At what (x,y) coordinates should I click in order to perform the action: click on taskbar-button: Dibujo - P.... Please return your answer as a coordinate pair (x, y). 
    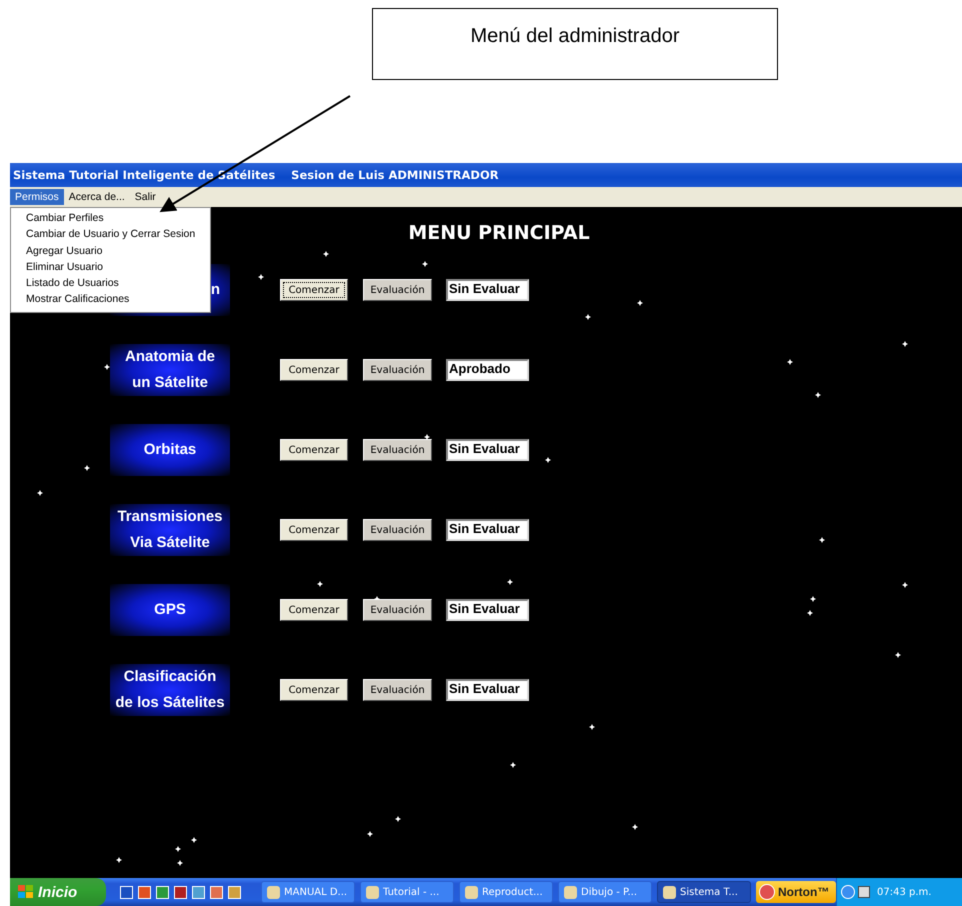
    Looking at the image, I should click on (605, 892).